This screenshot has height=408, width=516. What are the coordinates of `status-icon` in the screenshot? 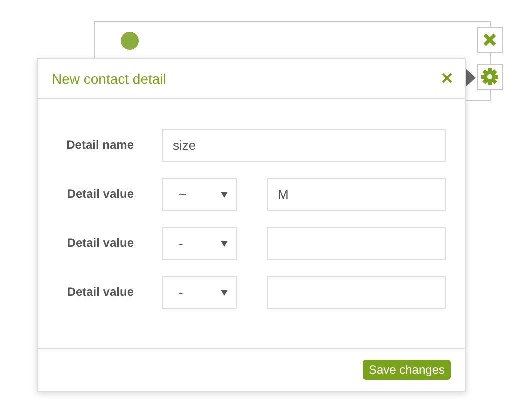 It's located at (130, 41).